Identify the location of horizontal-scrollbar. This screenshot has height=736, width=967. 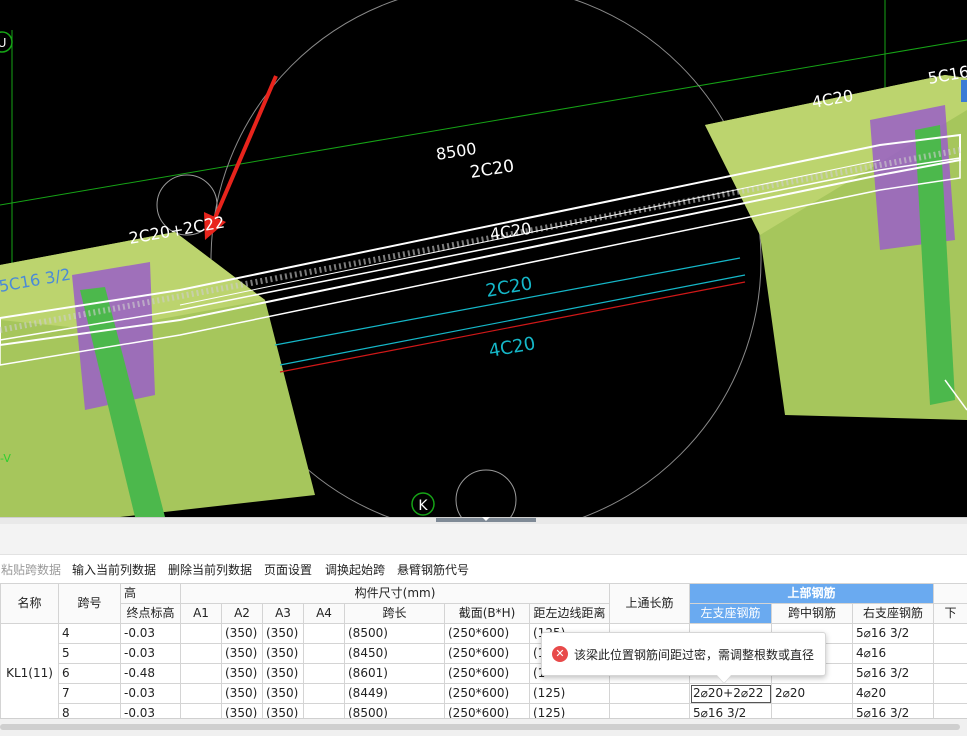
(483, 727).